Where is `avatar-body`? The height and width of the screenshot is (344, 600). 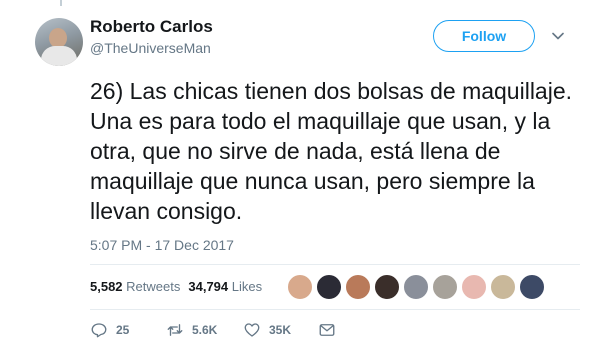 avatar-body is located at coordinates (59, 56).